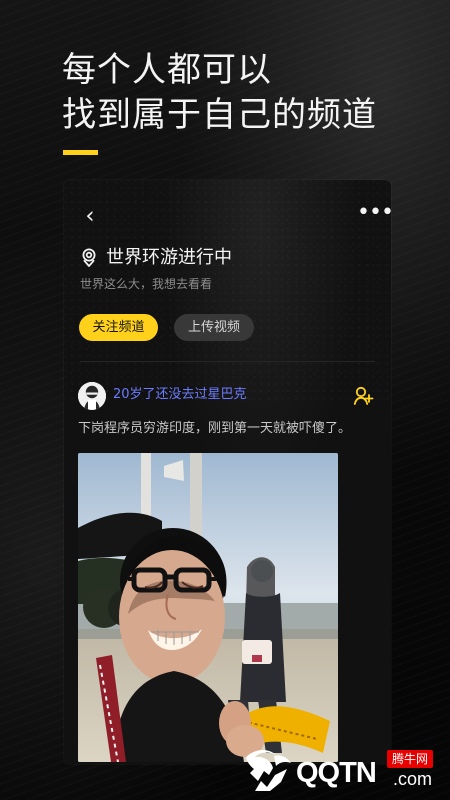 This screenshot has height=800, width=450. Describe the element at coordinates (146, 284) in the screenshot. I see `channel-subtitle: 世界这么大，我想去看看` at that location.